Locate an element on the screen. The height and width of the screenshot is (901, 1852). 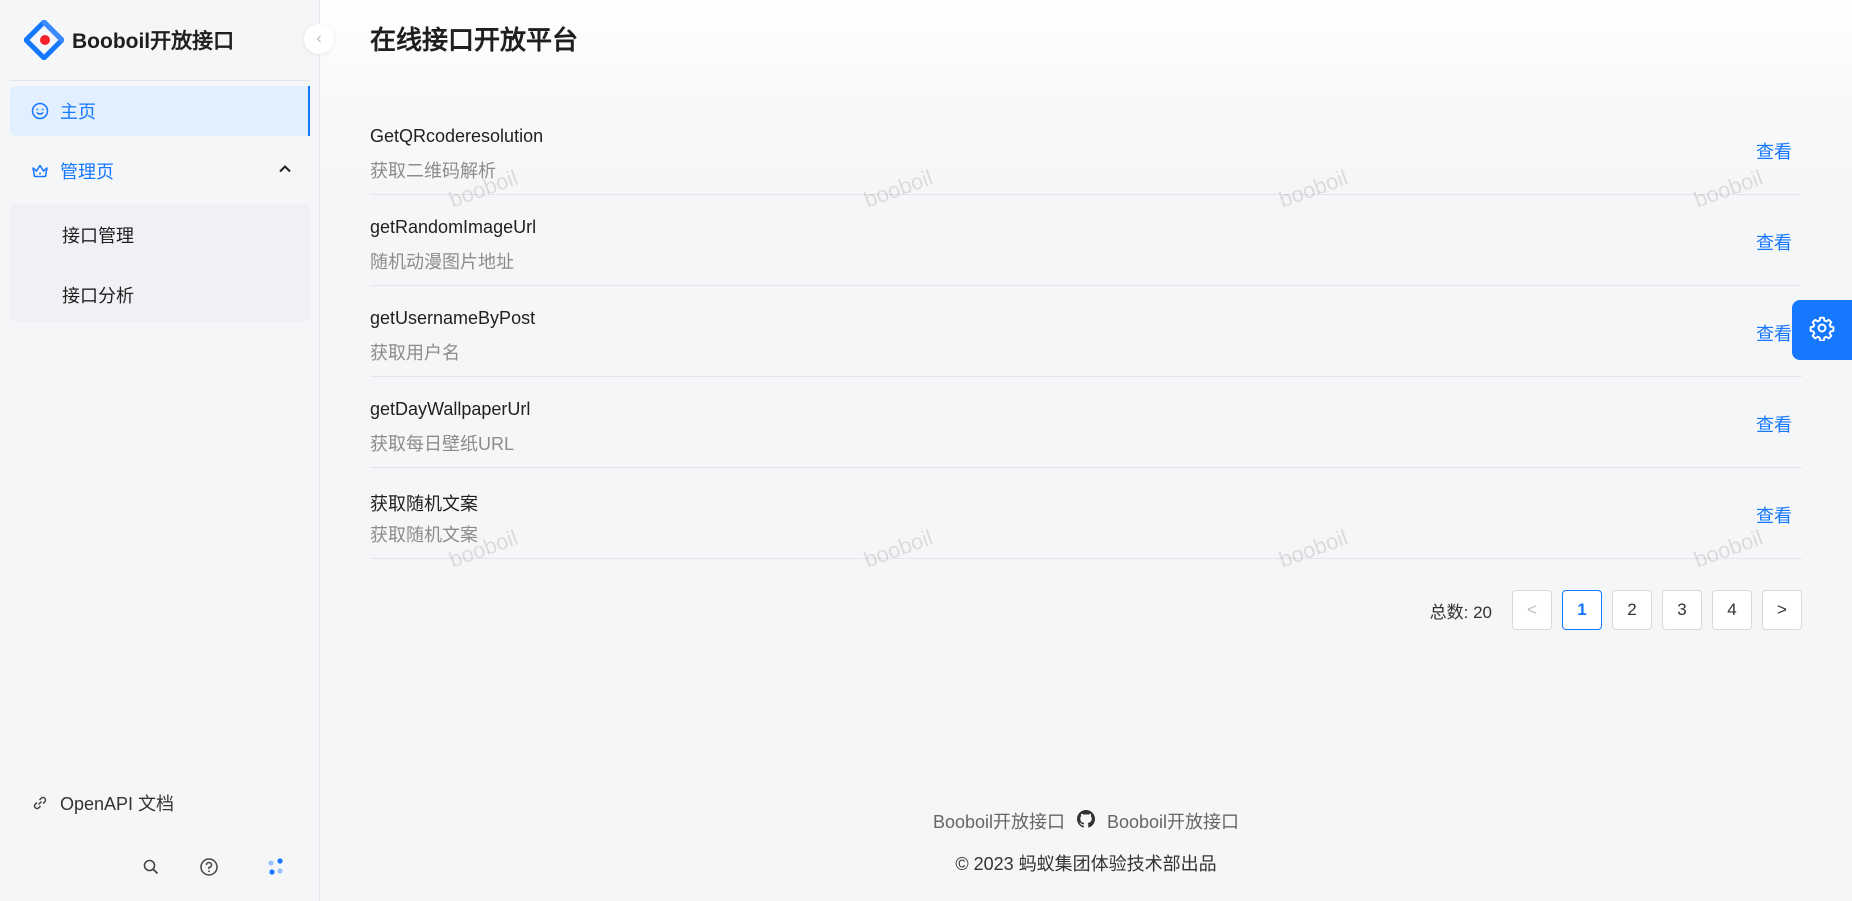
app-name: Booboil开放接口 is located at coordinates (153, 41).